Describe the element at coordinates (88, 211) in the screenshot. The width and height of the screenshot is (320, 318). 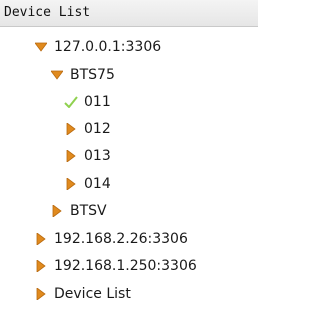
I see `tree-node-label: BTSV` at that location.